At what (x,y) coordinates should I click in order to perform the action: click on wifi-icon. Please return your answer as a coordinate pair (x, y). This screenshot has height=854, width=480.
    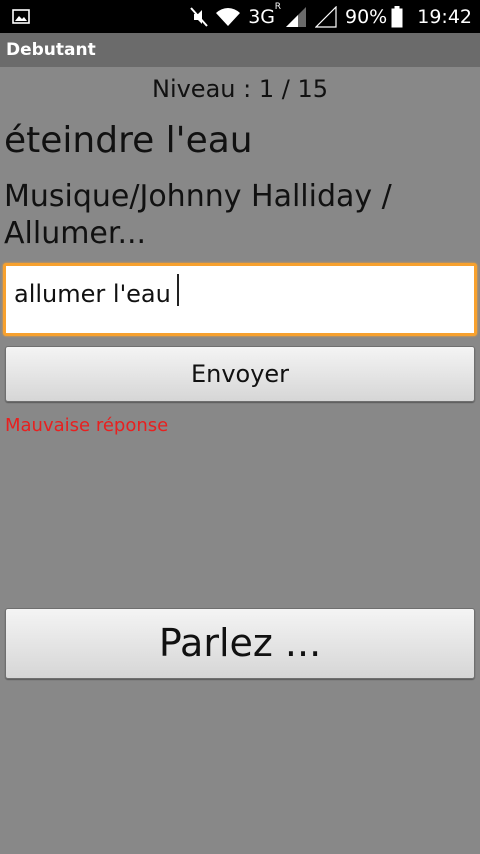
    Looking at the image, I should click on (228, 16).